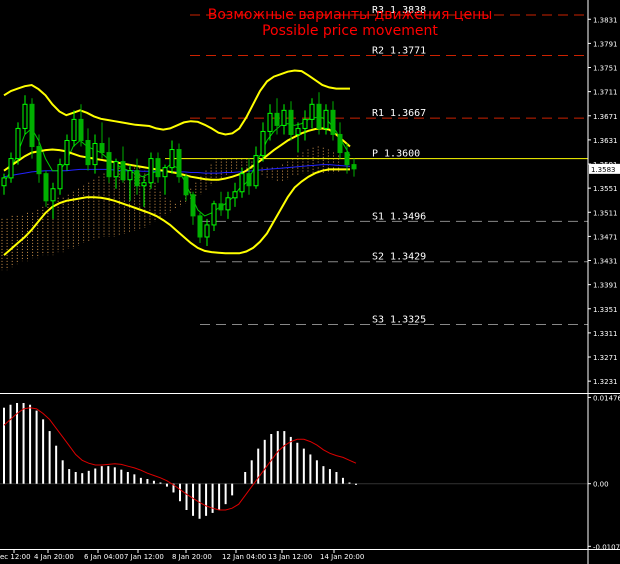 The image size is (620, 564). What do you see at coordinates (399, 216) in the screenshot?
I see `level-label: S1 1.3496` at bounding box center [399, 216].